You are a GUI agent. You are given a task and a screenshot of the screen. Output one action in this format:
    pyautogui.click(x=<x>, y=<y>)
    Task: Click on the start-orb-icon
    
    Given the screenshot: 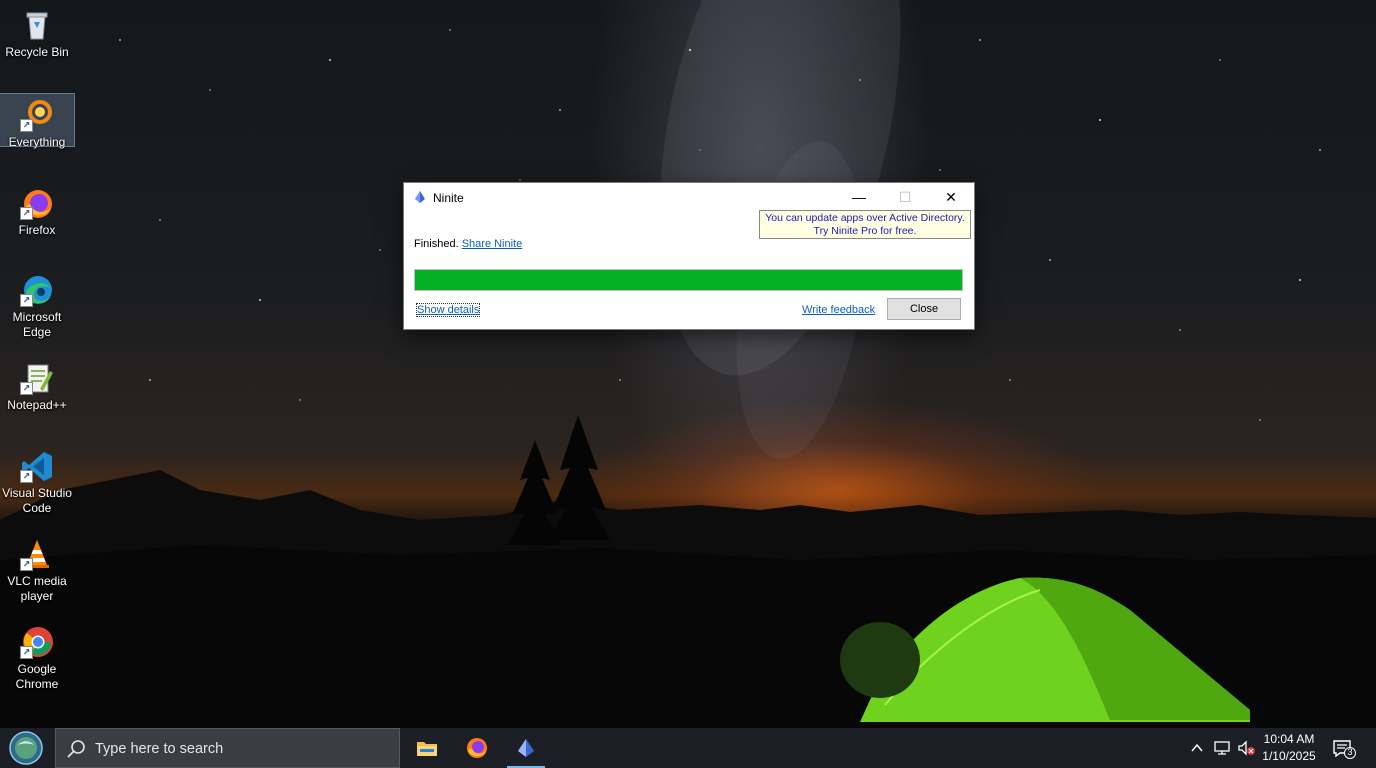 What is the action you would take?
    pyautogui.click(x=26, y=748)
    